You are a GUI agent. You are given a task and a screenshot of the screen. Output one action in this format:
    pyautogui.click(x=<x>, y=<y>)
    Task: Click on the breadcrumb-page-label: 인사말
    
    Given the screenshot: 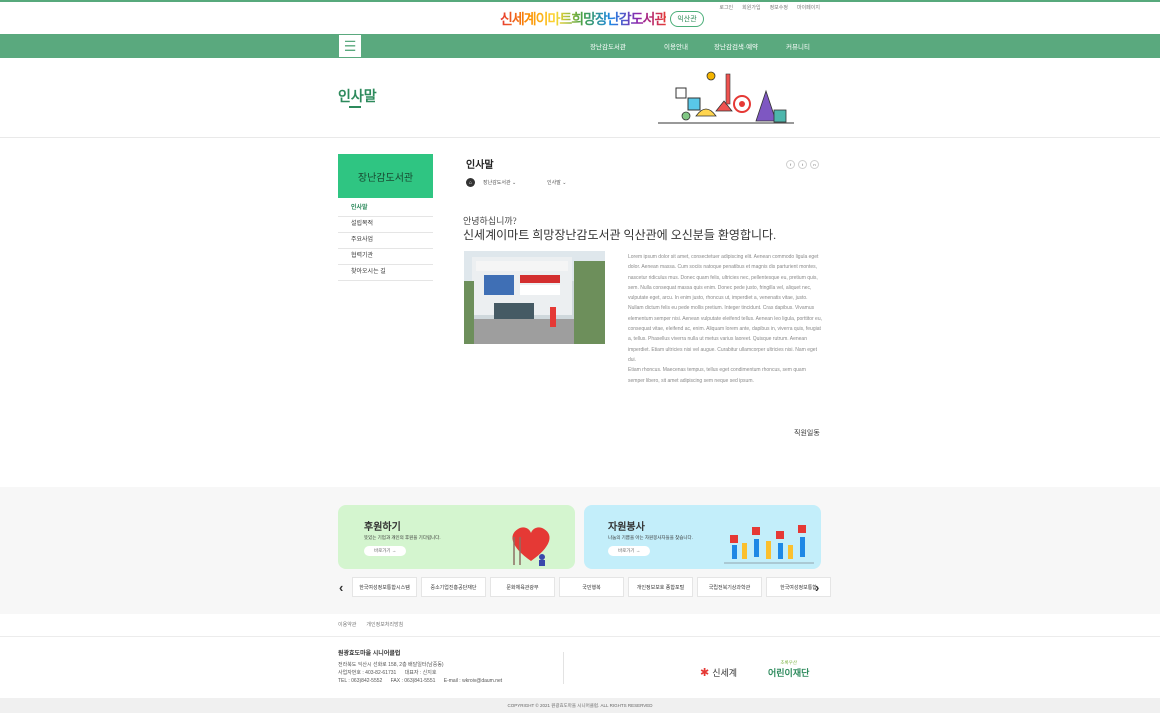 What is the action you would take?
    pyautogui.click(x=554, y=183)
    